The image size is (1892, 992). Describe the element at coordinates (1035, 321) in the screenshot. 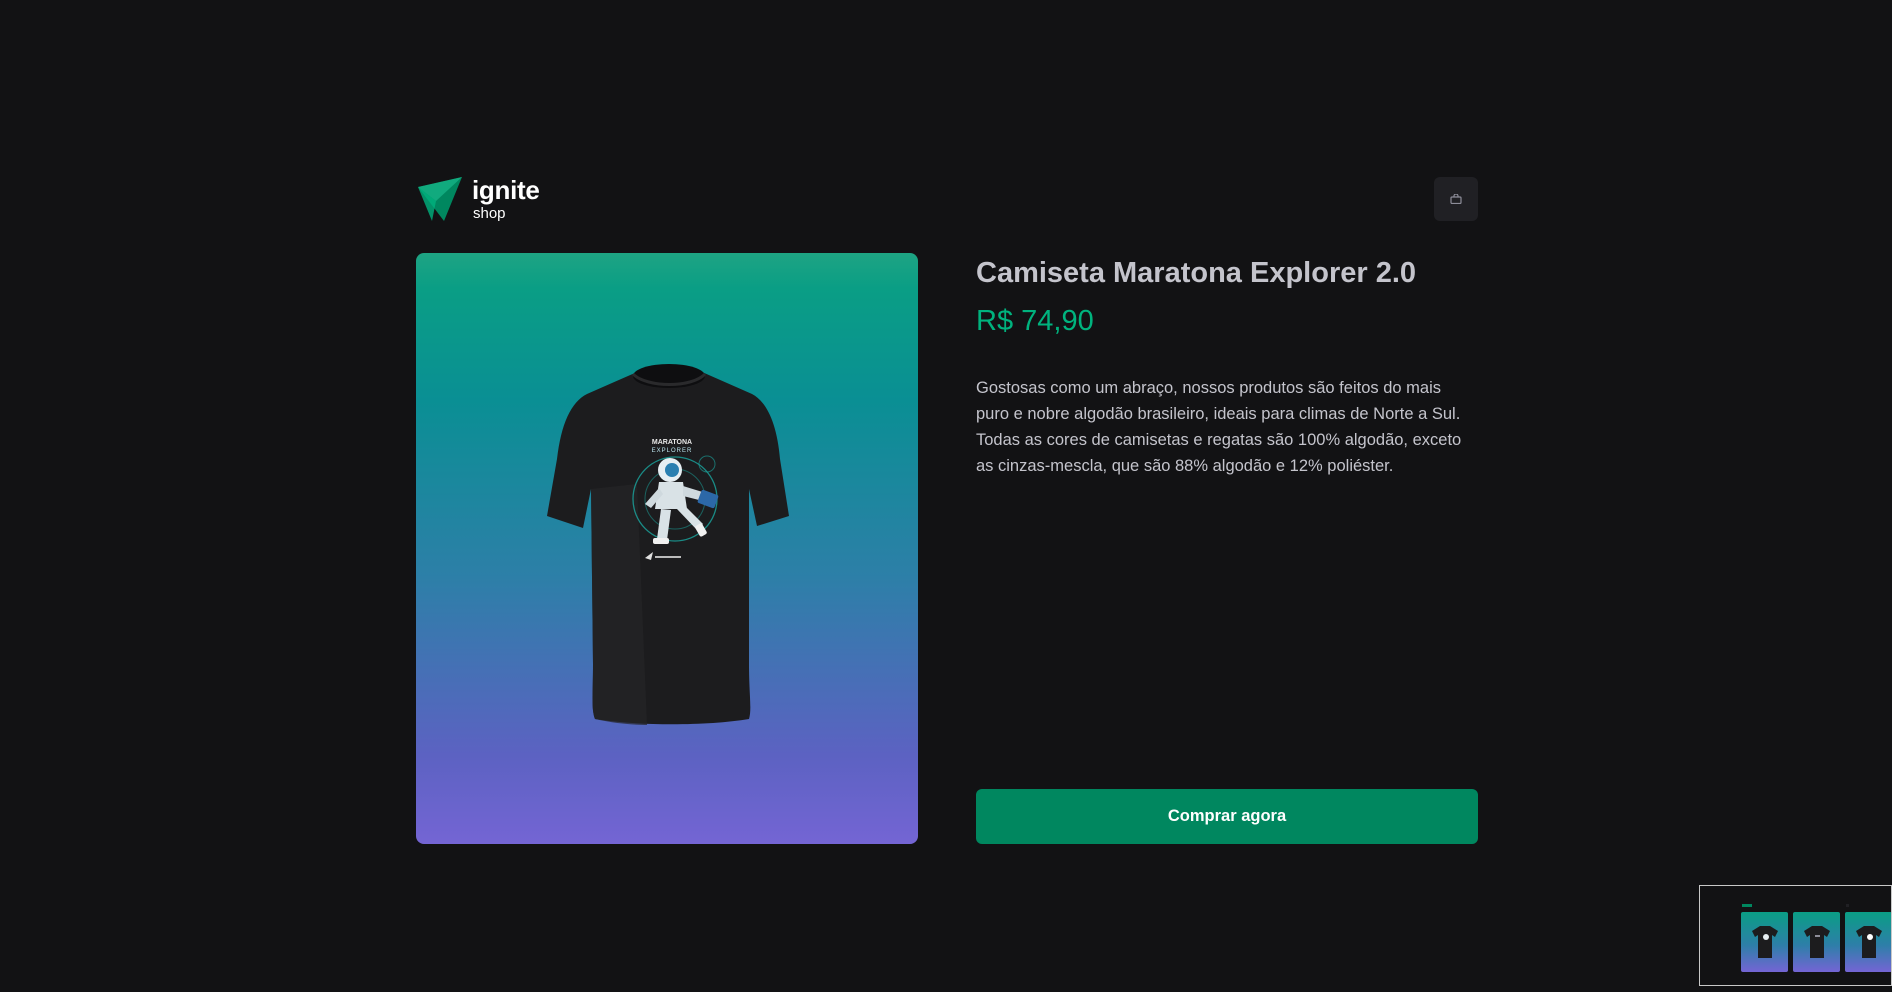

I see `product-price: R$ 74,90` at that location.